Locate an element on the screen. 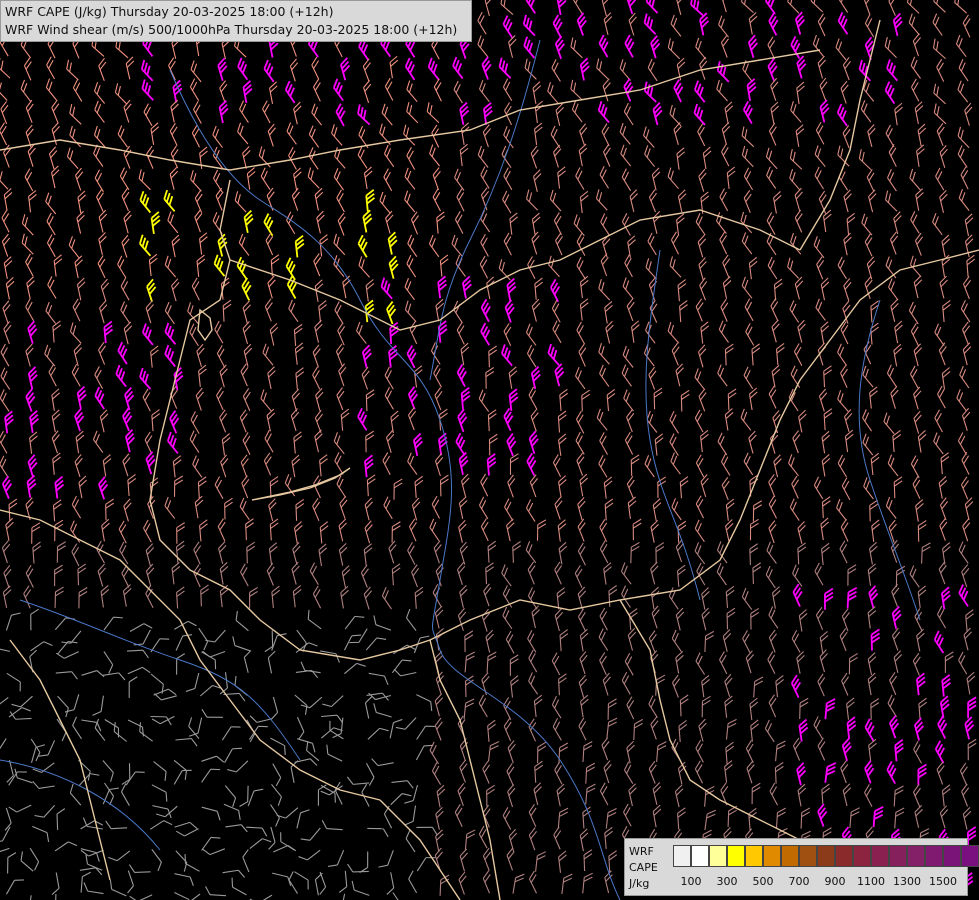 Image resolution: width=979 pixels, height=900 pixels. legend-tick-label: 100 is located at coordinates (691, 881).